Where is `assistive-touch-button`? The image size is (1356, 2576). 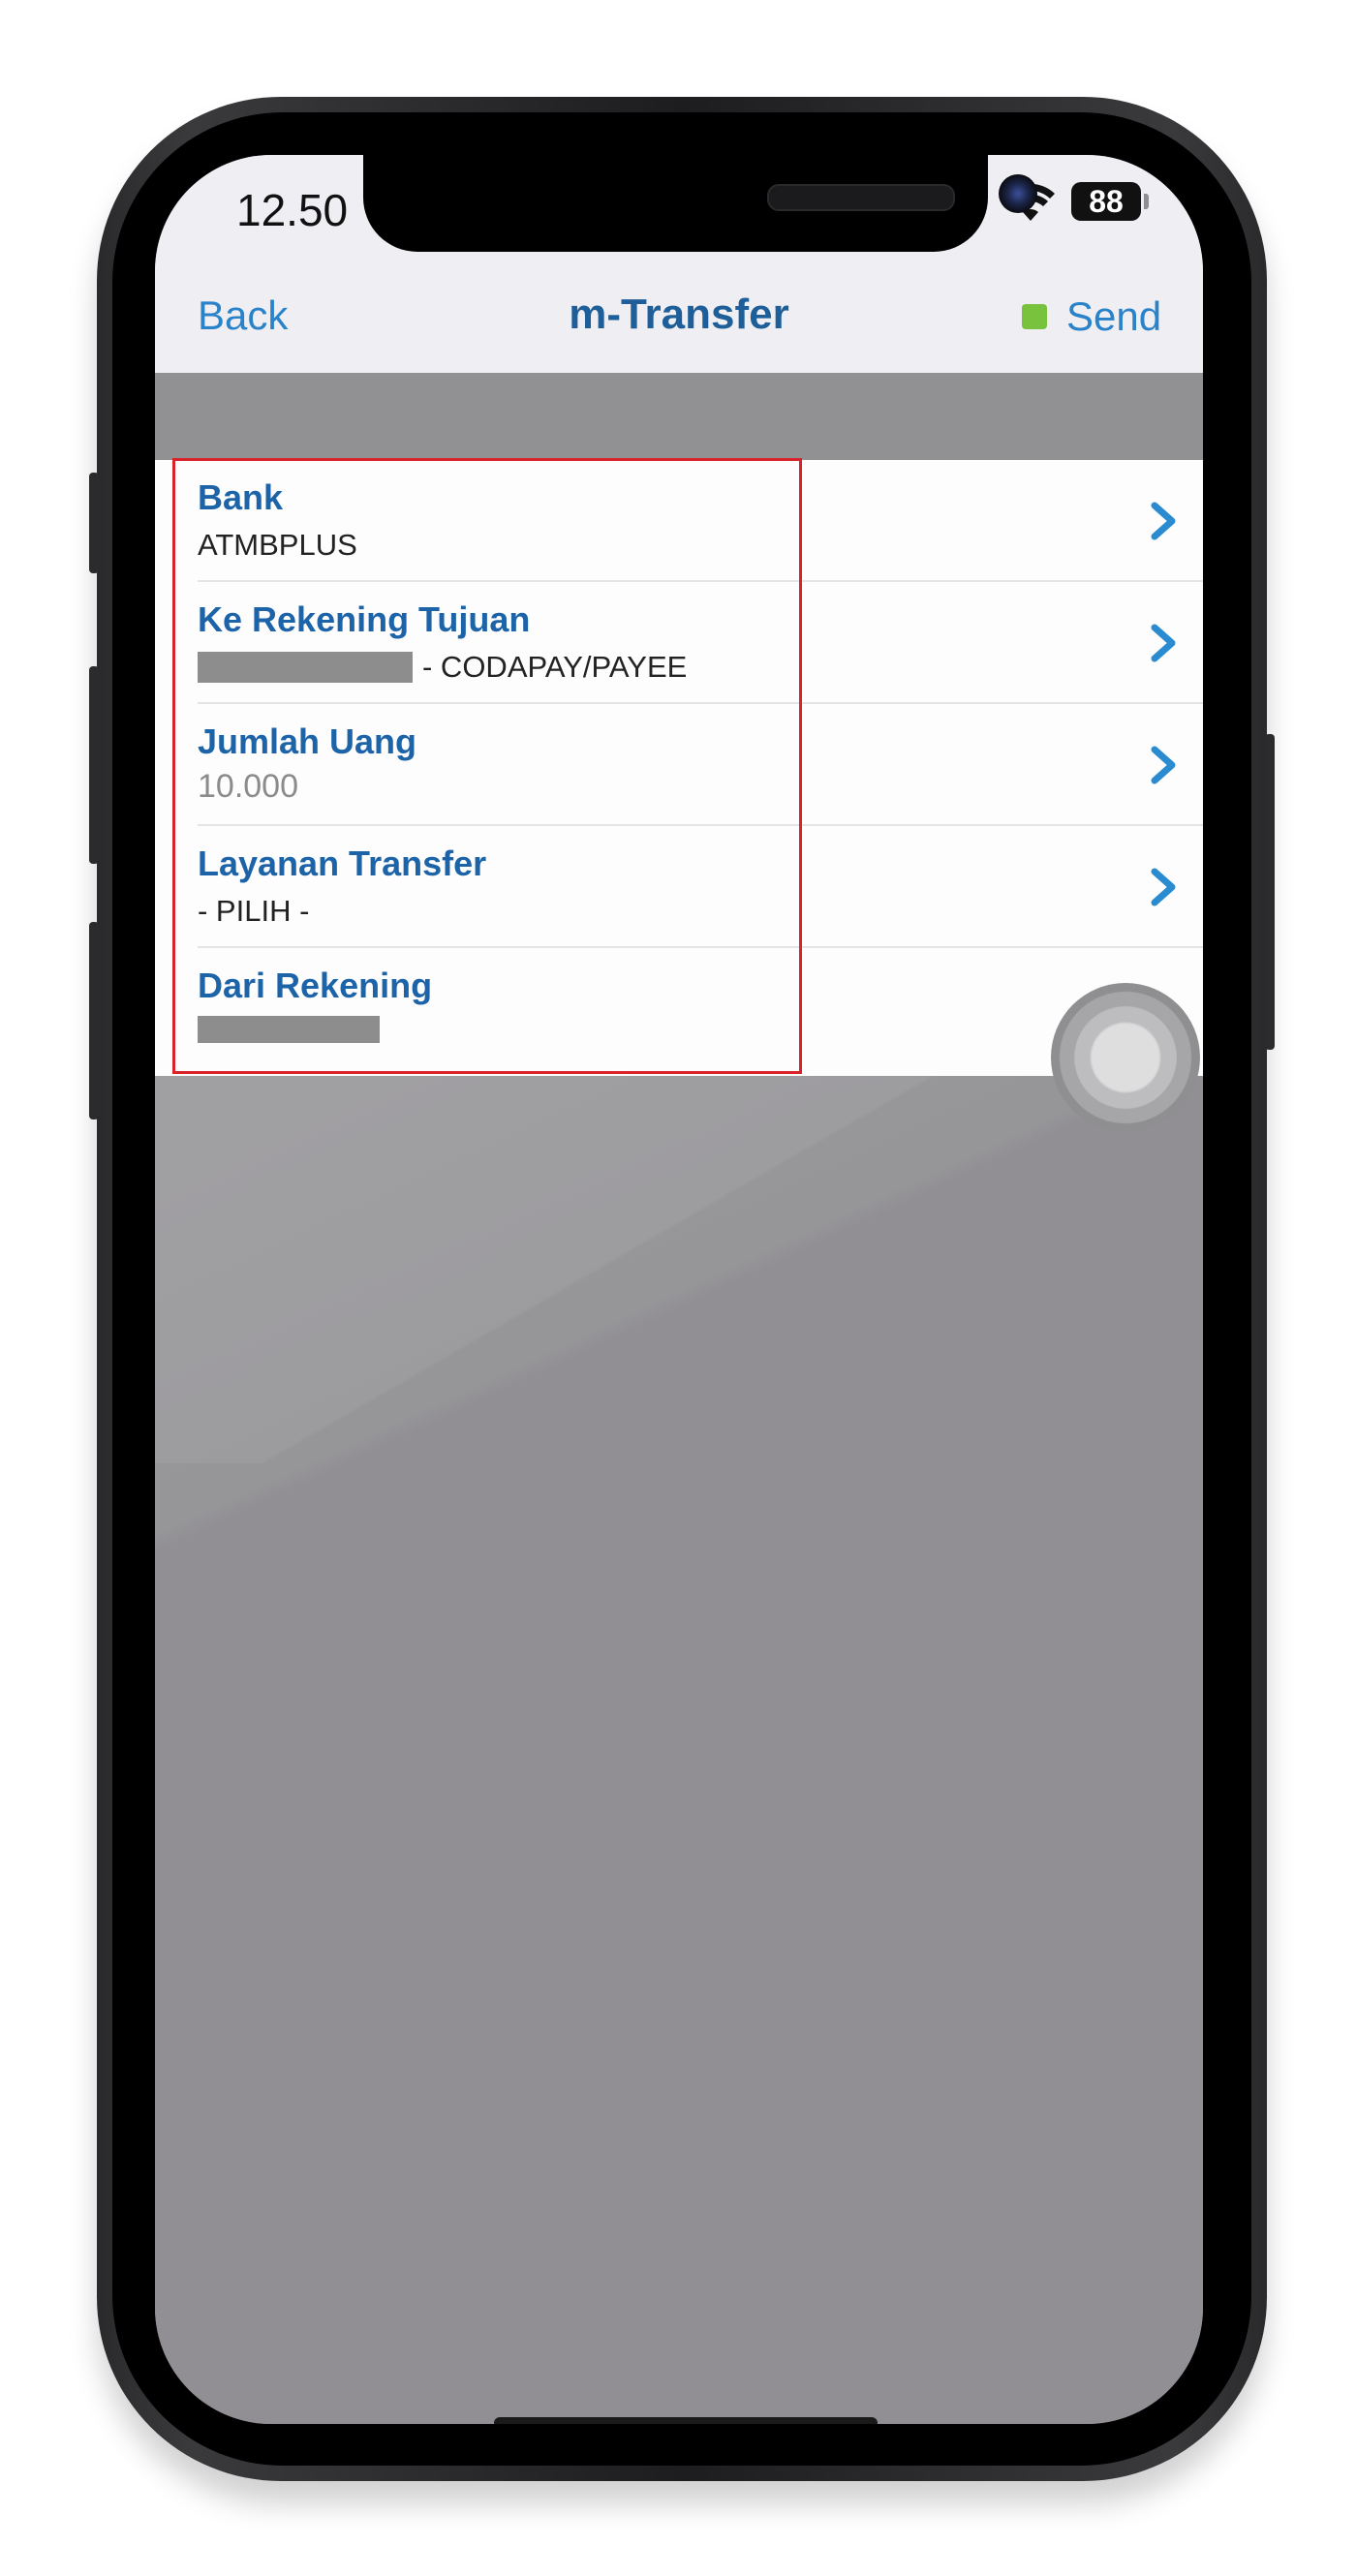
assistive-touch-button is located at coordinates (1125, 1057).